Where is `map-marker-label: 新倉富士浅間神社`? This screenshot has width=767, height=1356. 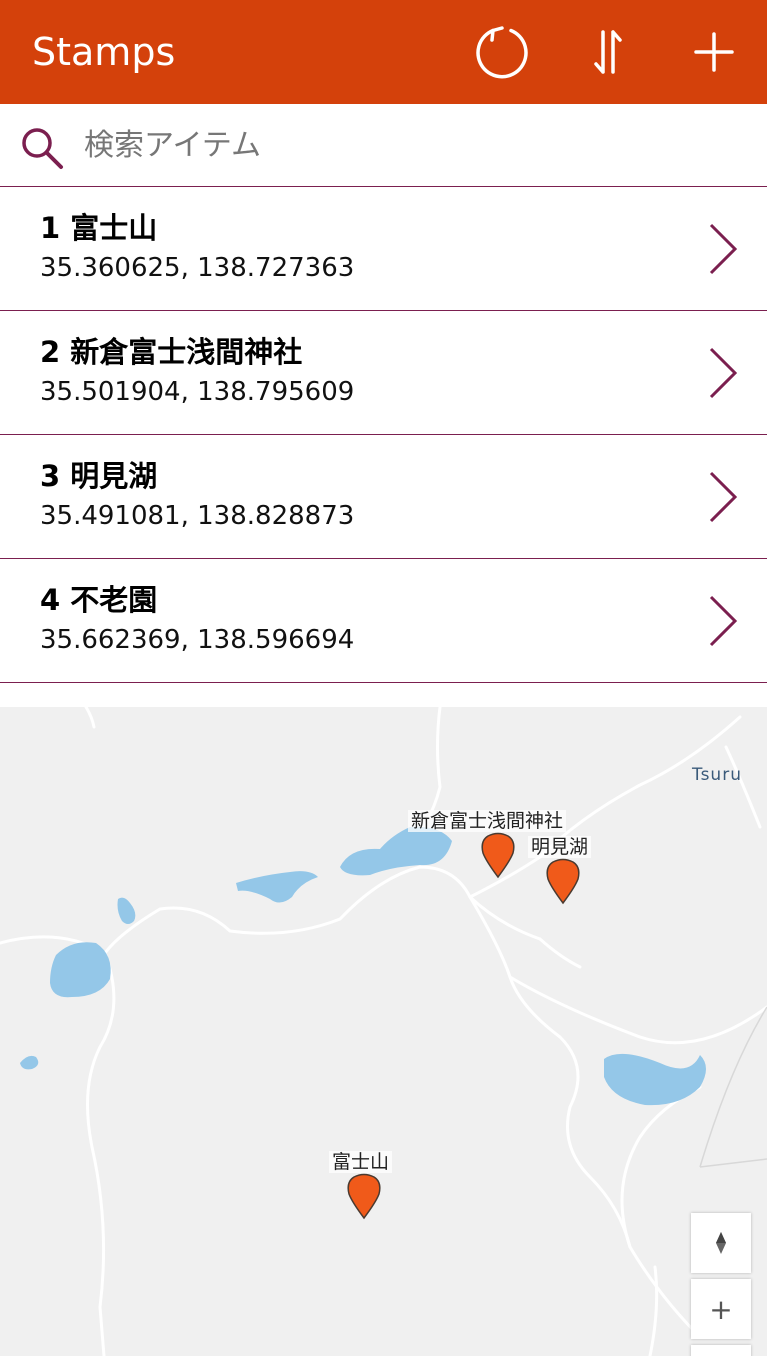 map-marker-label: 新倉富士浅間神社 is located at coordinates (487, 821).